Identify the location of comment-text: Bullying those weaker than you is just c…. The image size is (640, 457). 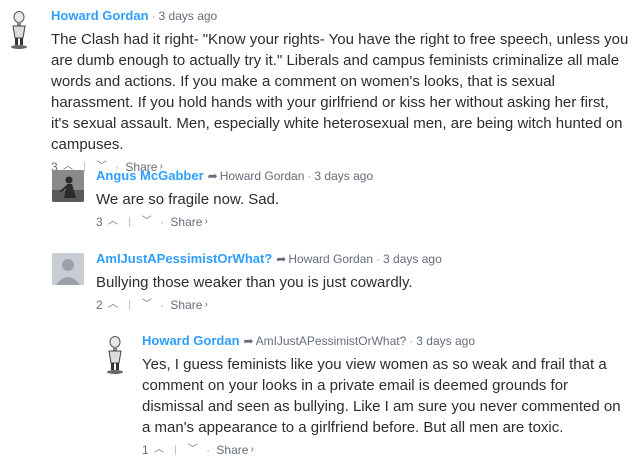
(254, 282).